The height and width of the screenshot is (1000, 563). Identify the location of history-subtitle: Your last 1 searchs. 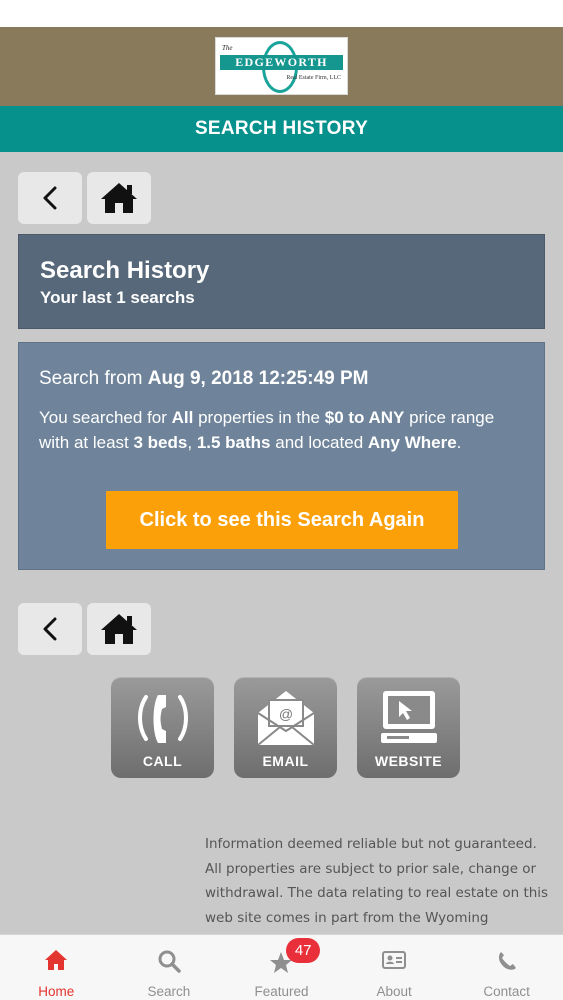
(117, 297).